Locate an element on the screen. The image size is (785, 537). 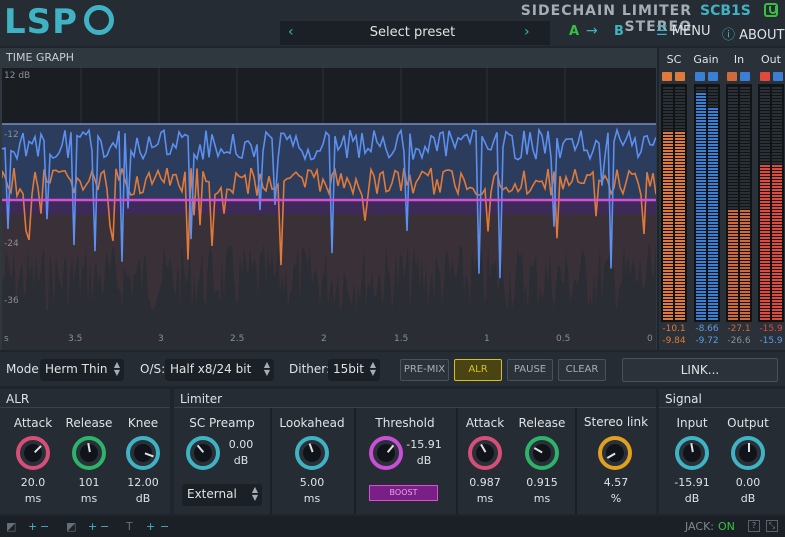
y-label-m12: -12 is located at coordinates (11, 135).